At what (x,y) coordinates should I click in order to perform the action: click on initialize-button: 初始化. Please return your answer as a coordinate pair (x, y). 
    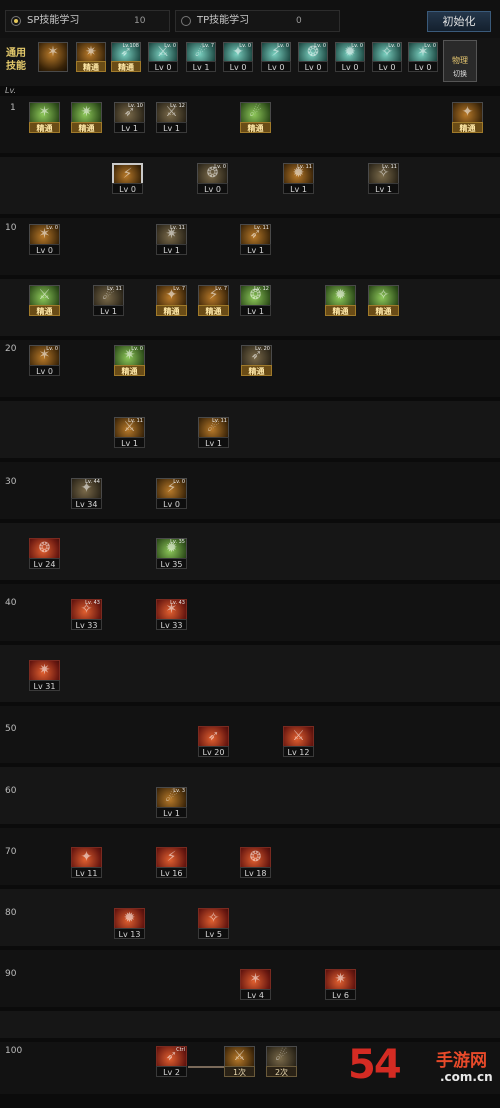
    Looking at the image, I should click on (459, 21).